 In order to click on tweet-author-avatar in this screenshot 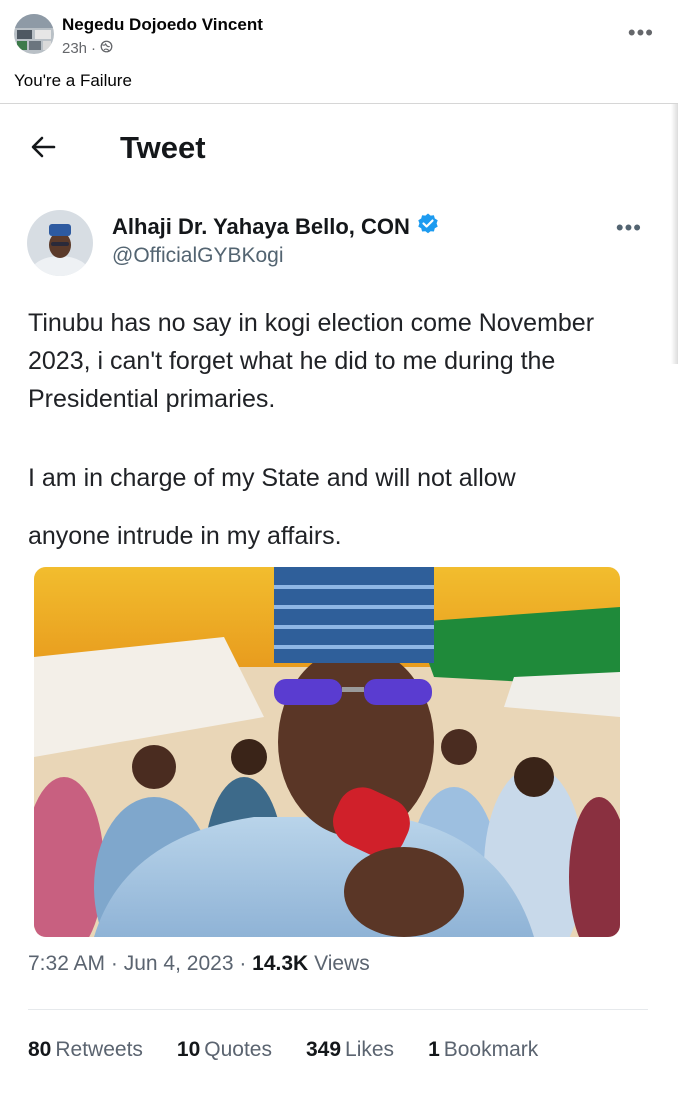, I will do `click(60, 243)`.